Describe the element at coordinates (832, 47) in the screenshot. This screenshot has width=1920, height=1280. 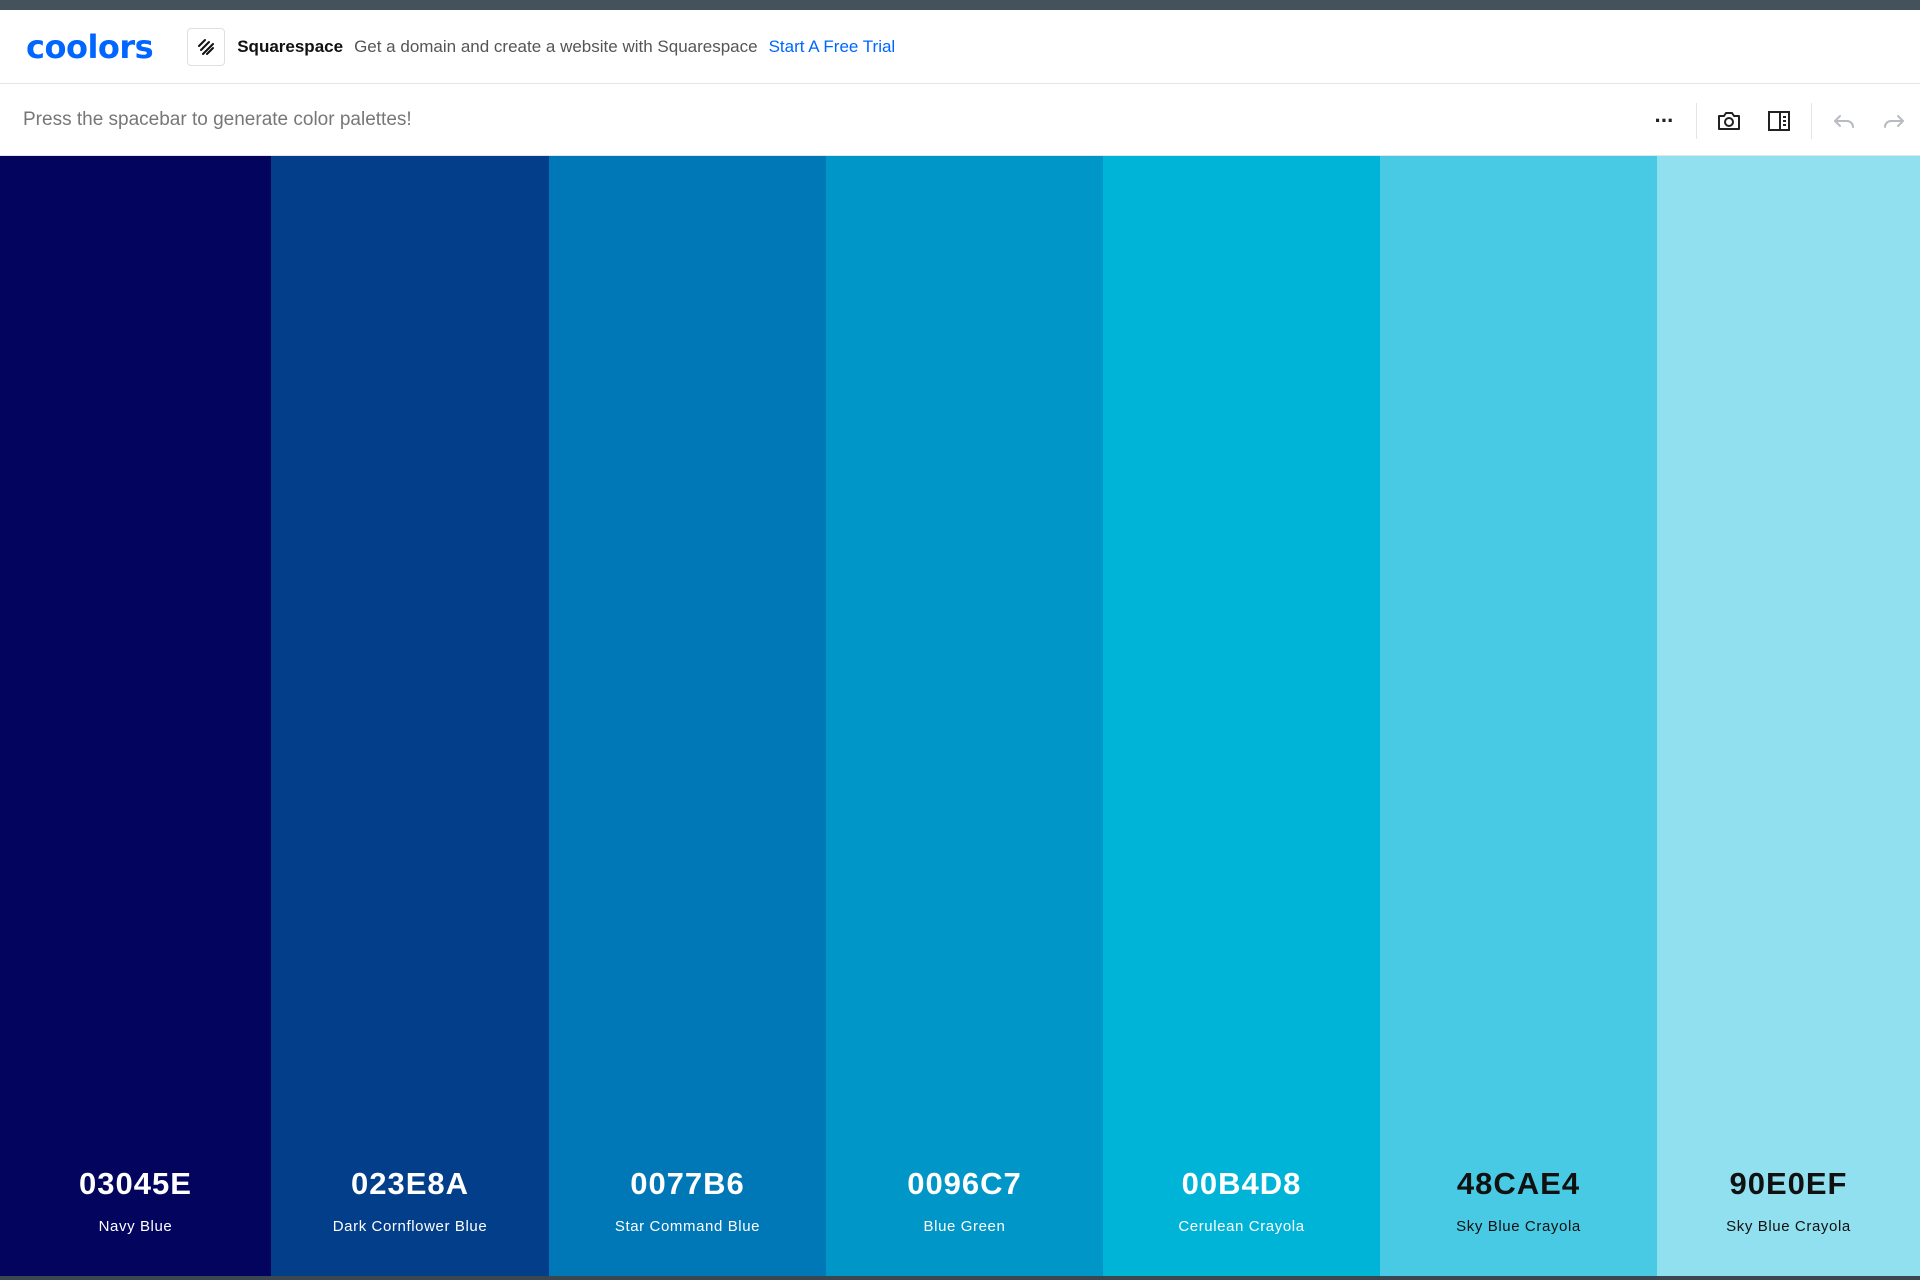
I see `ad-cta-link: Start A Free Trial` at that location.